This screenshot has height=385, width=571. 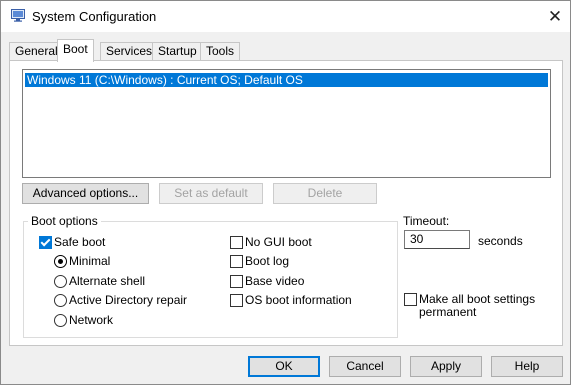 What do you see at coordinates (60, 261) in the screenshot?
I see `minimal-radio` at bounding box center [60, 261].